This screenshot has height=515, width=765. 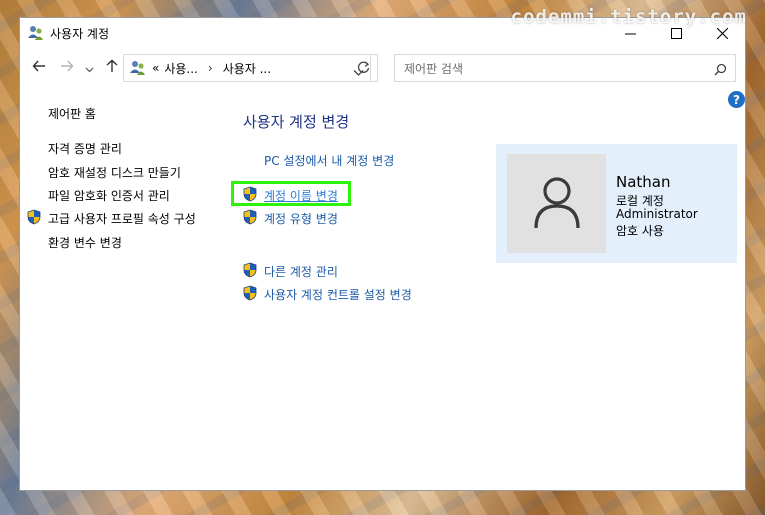 I want to click on refresh-icon, so click(x=363, y=68).